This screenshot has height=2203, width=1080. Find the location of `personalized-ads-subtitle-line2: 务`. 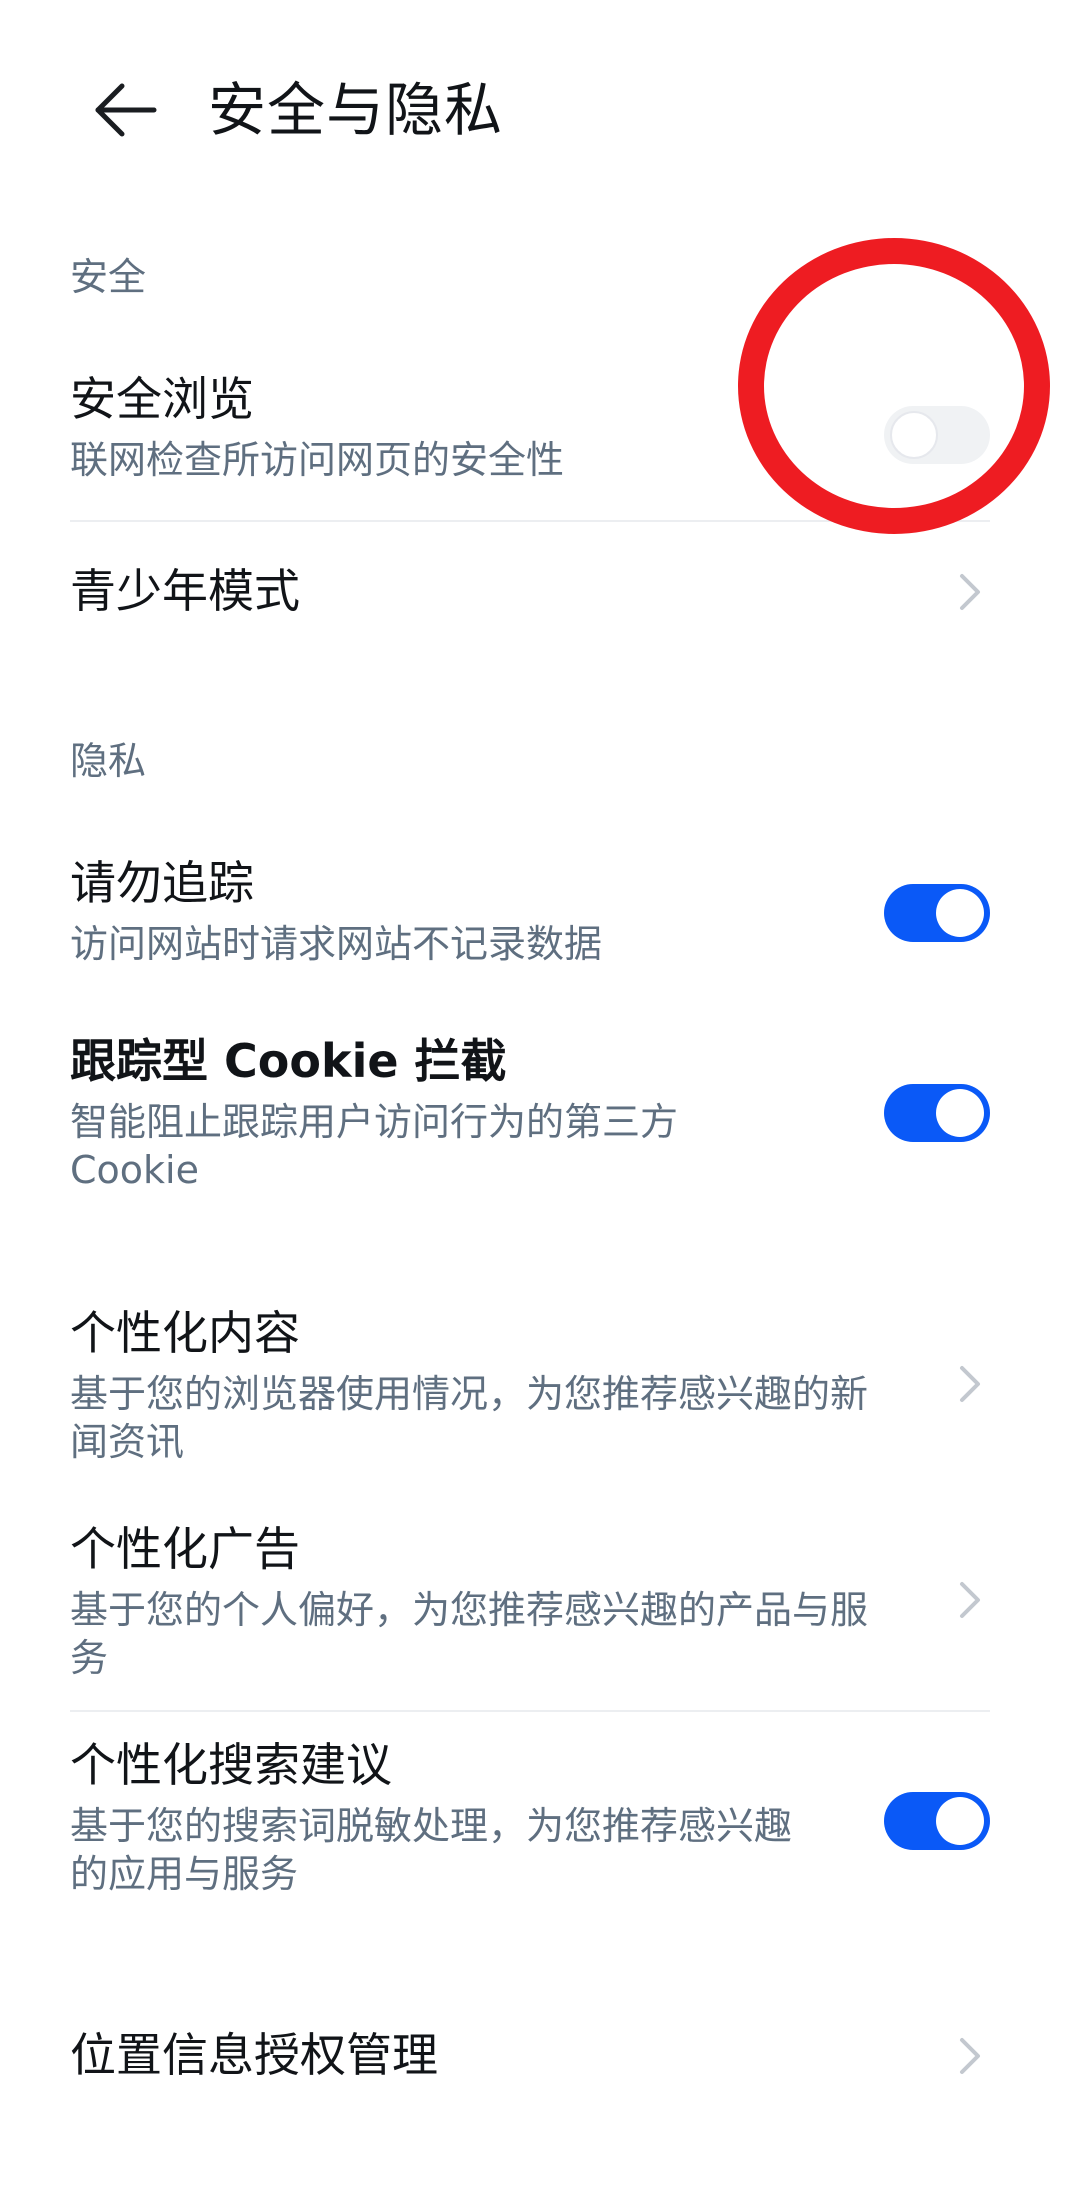

personalized-ads-subtitle-line2: 务 is located at coordinates (89, 1658).